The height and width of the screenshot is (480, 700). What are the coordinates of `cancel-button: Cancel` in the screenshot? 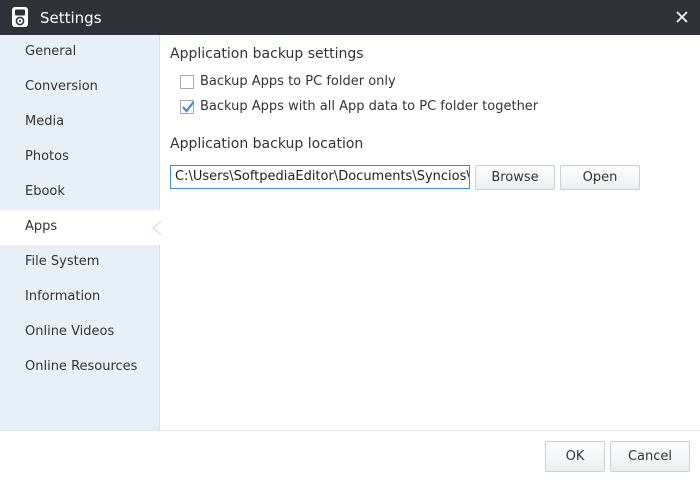 It's located at (650, 456).